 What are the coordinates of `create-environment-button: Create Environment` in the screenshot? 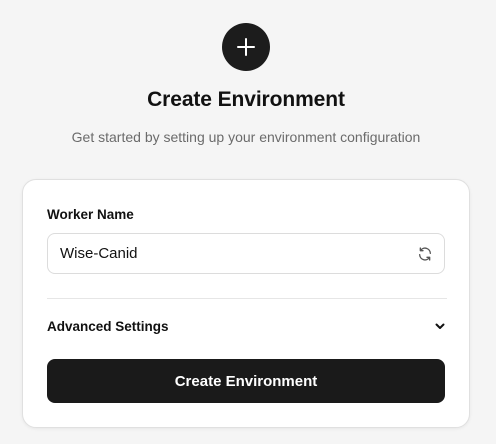 It's located at (246, 381).